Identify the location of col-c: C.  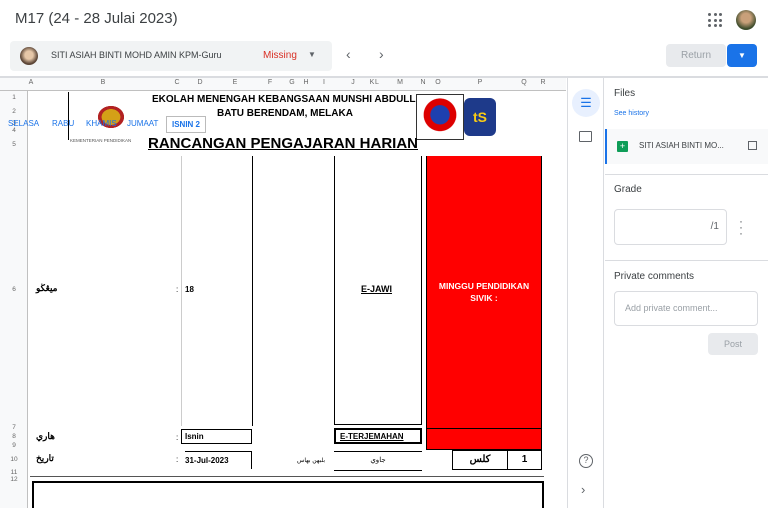
(177, 82).